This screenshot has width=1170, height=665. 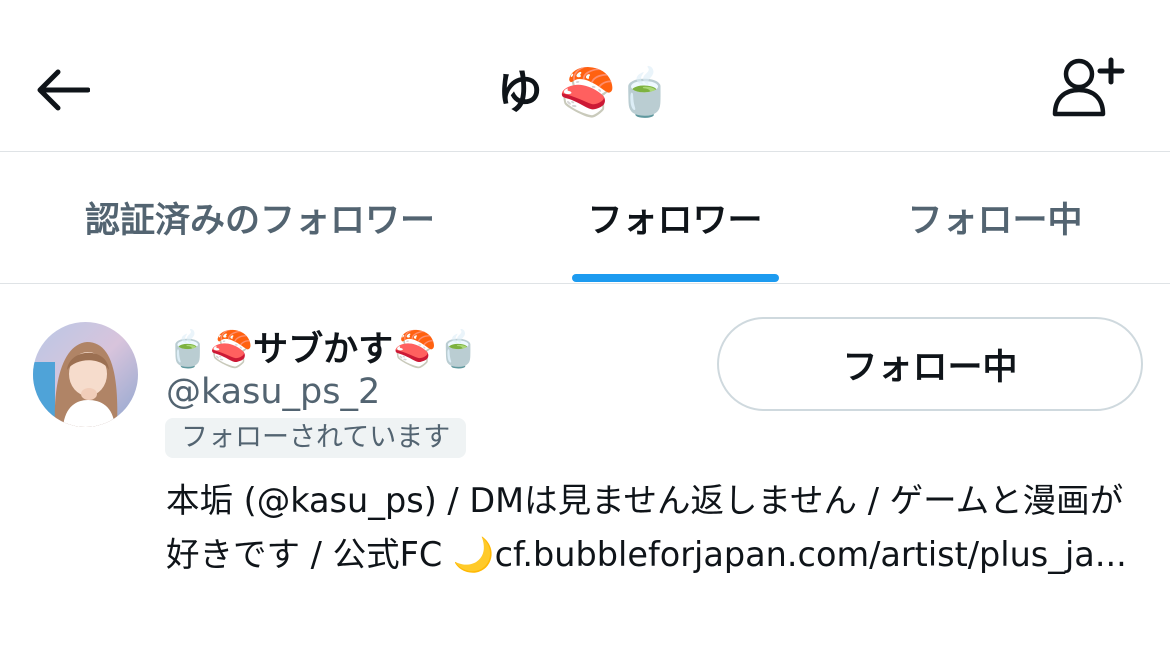 What do you see at coordinates (585, 92) in the screenshot?
I see `page-title: ゆ 🍣🍵` at bounding box center [585, 92].